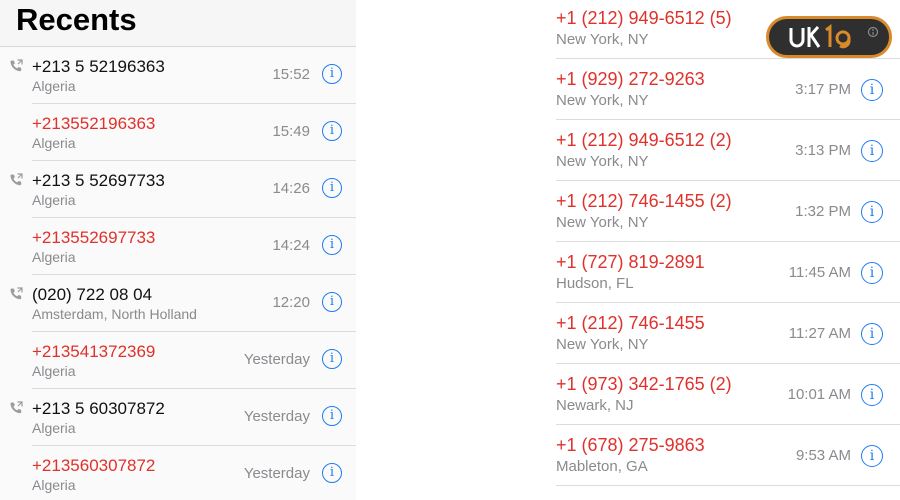 The width and height of the screenshot is (900, 500). Describe the element at coordinates (194, 132) in the screenshot. I see `call-row: +213552196363 Algeria 15:49 i` at that location.